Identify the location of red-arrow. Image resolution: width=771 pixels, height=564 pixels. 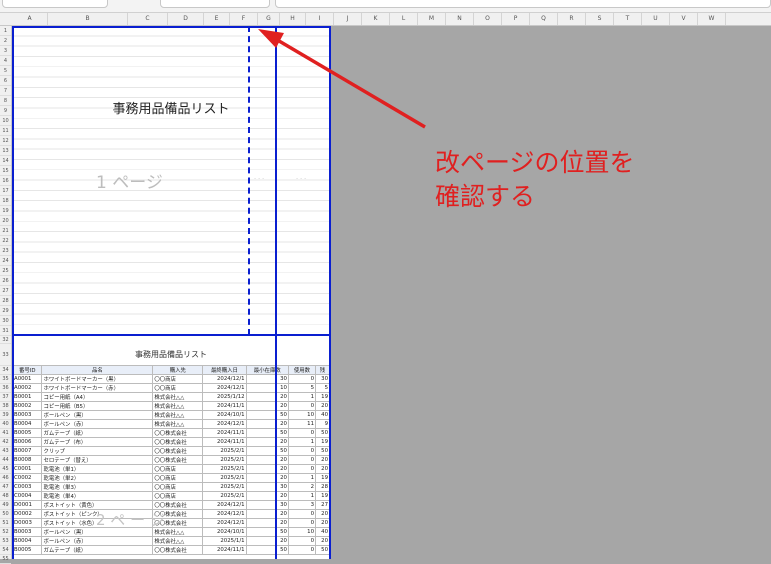
(342, 79).